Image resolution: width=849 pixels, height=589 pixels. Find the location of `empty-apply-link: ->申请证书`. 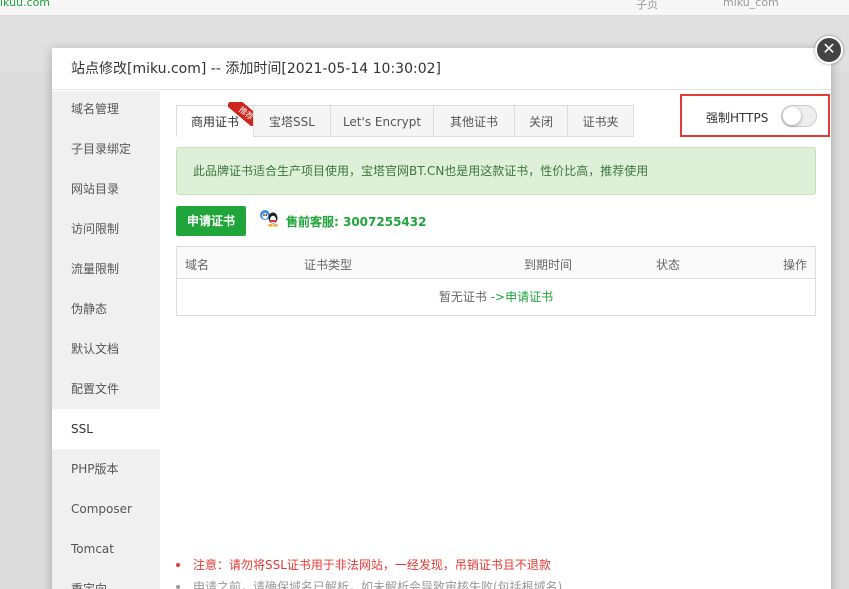

empty-apply-link: ->申请证书 is located at coordinates (522, 297).